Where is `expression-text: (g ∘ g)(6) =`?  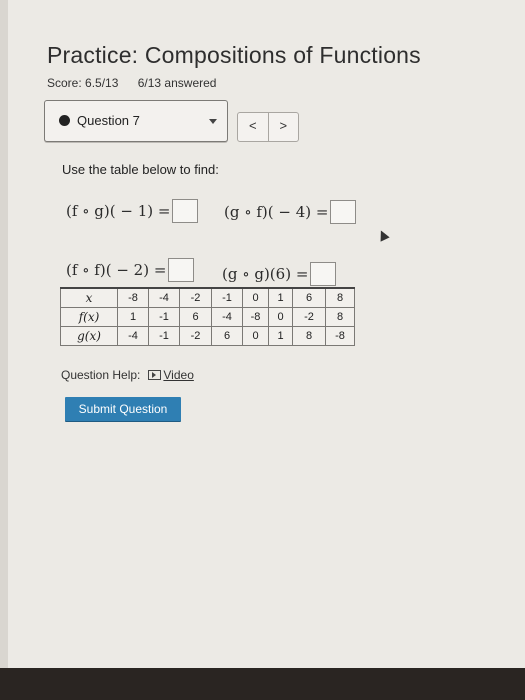 expression-text: (g ∘ g)(6) = is located at coordinates (265, 274).